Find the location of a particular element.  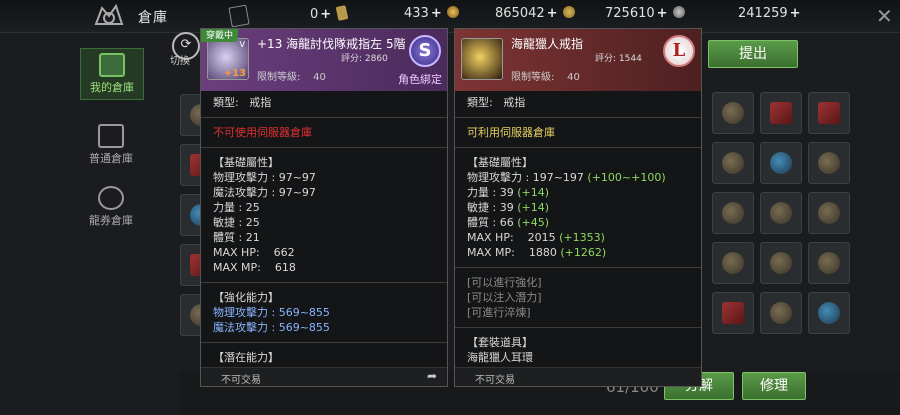

storage-icon is located at coordinates (111, 136).